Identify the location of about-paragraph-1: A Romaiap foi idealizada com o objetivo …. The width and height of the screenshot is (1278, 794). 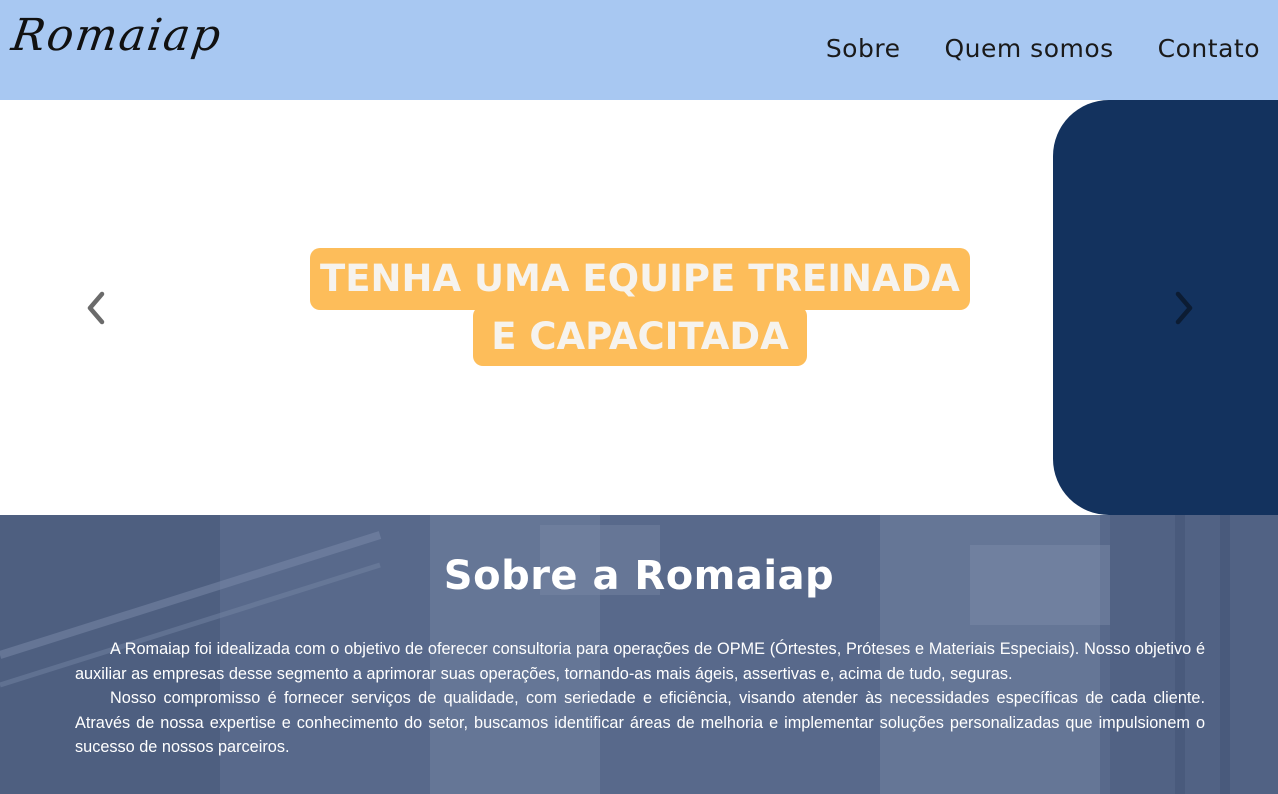
(640, 661).